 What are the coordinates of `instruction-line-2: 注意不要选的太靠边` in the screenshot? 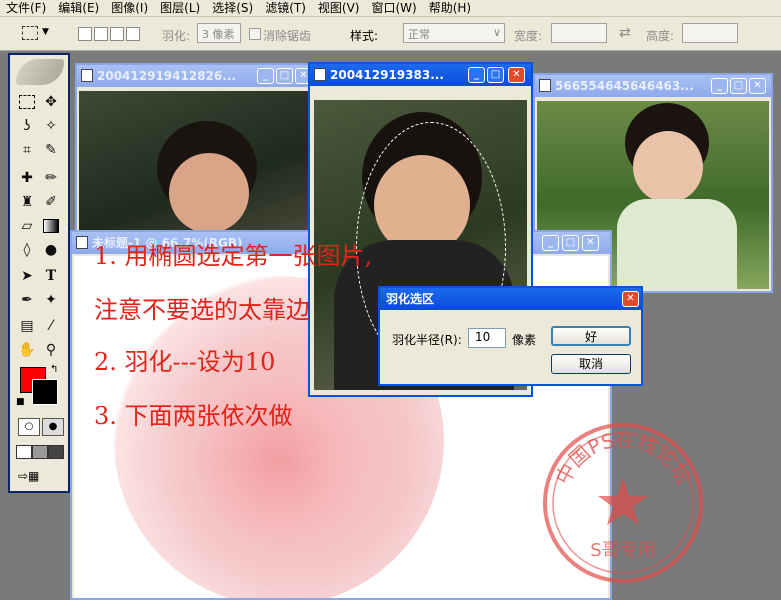 It's located at (202, 310).